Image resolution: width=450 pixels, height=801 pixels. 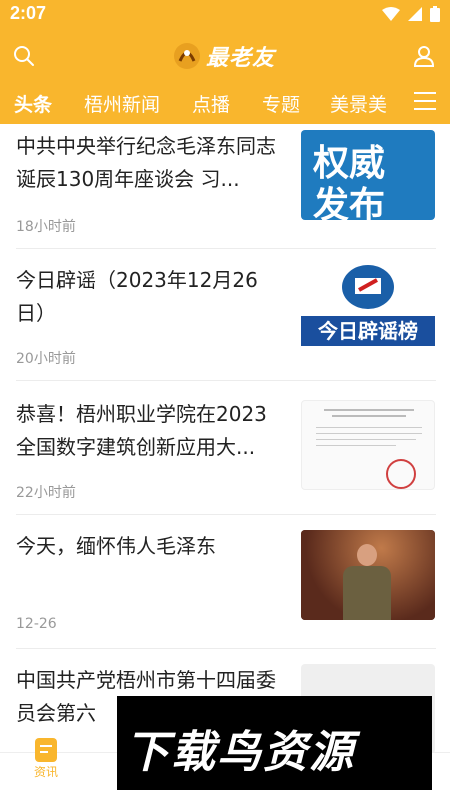 I want to click on search-icon, so click(x=24, y=56).